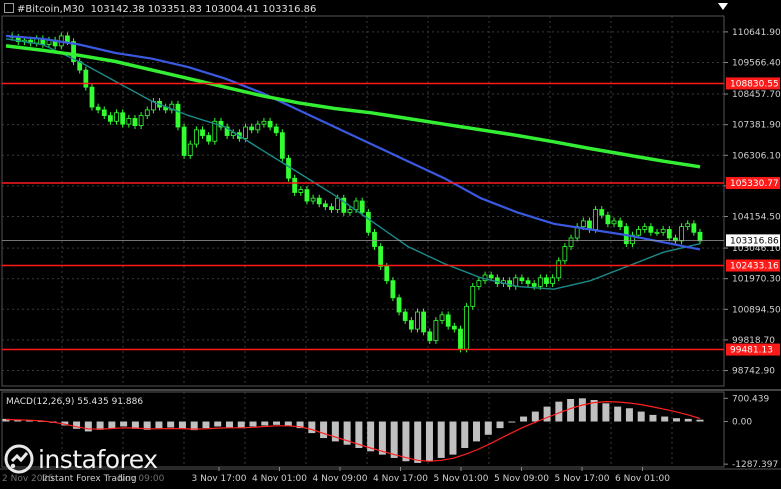 This screenshot has width=781, height=489. What do you see at coordinates (751, 351) in the screenshot?
I see `level-price-label: 99481.13` at bounding box center [751, 351].